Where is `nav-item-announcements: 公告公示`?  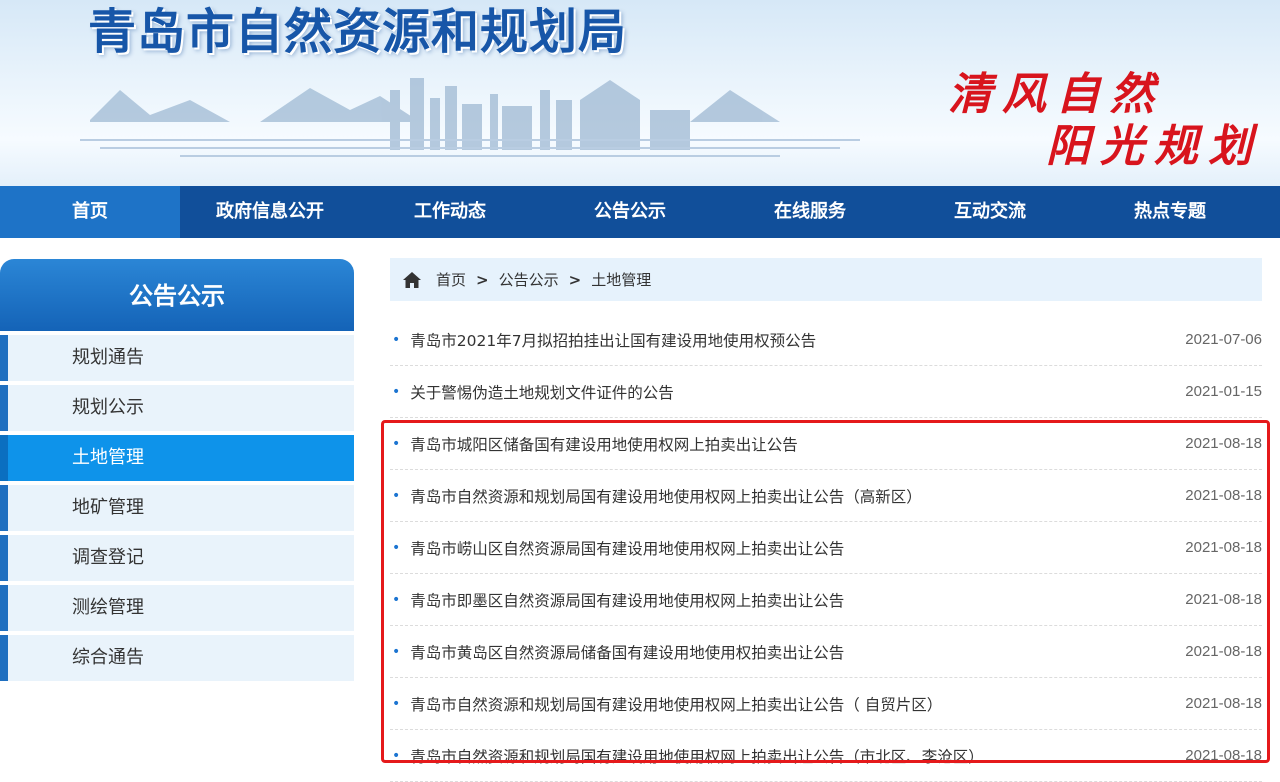 nav-item-announcements: 公告公示 is located at coordinates (630, 212).